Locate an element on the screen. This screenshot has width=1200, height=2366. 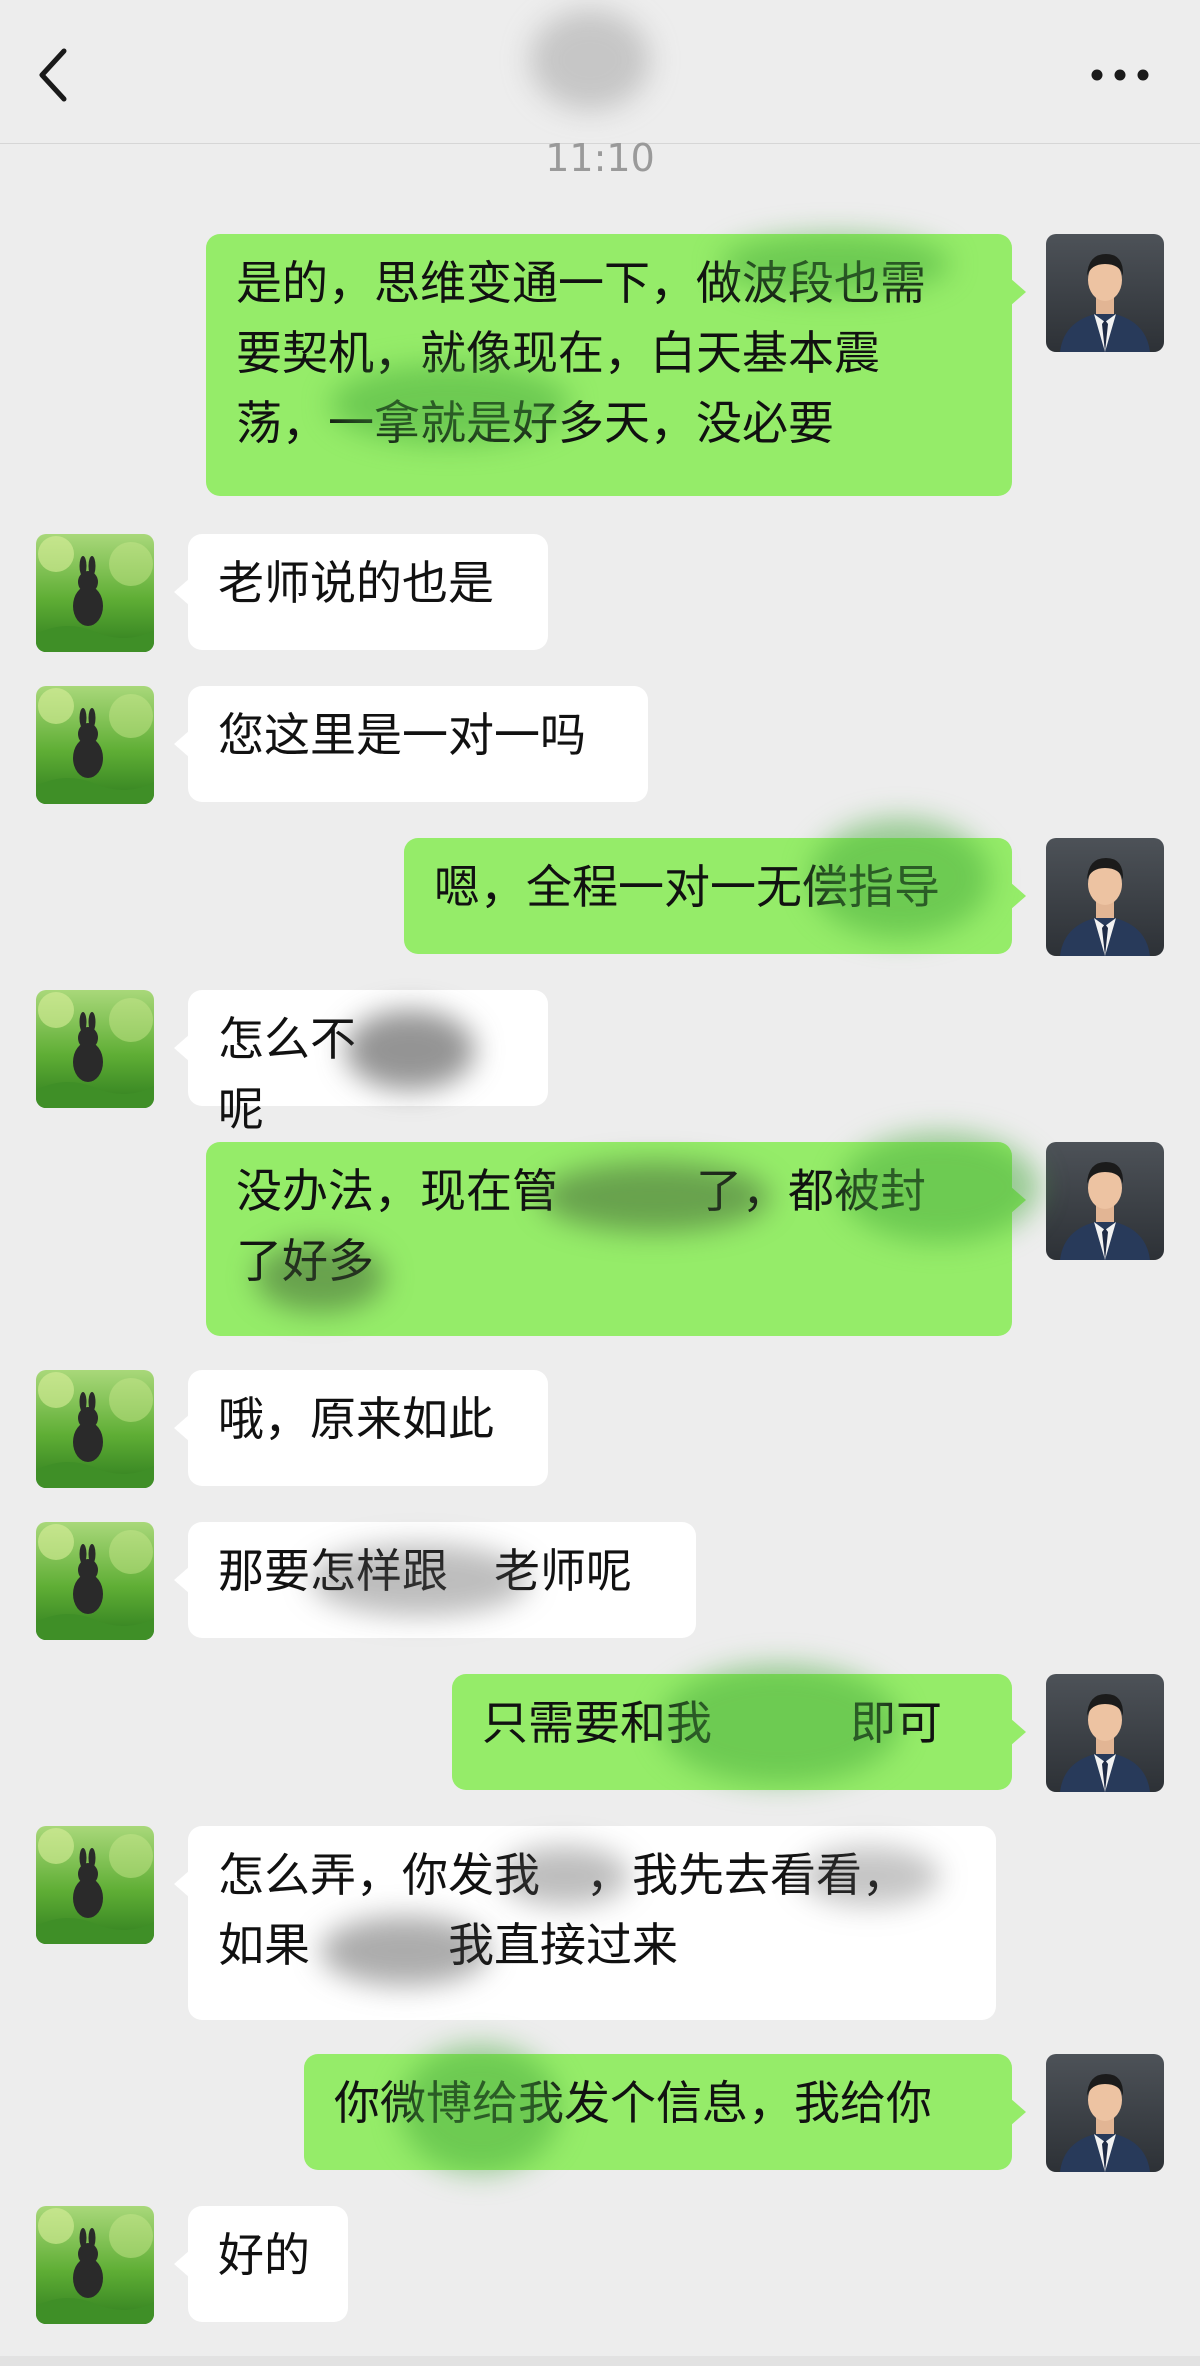
more-horizontal-icon is located at coordinates (1120, 75).